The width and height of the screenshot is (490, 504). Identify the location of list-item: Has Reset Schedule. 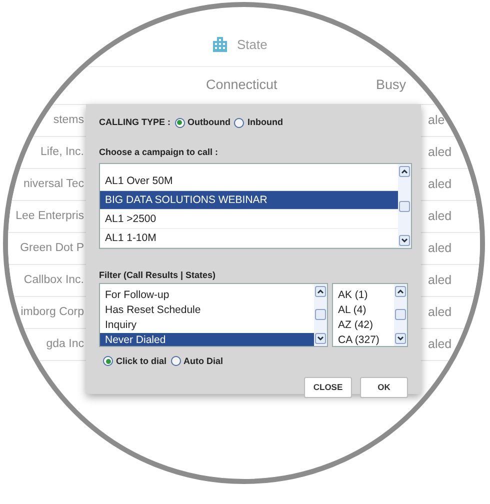
(207, 310).